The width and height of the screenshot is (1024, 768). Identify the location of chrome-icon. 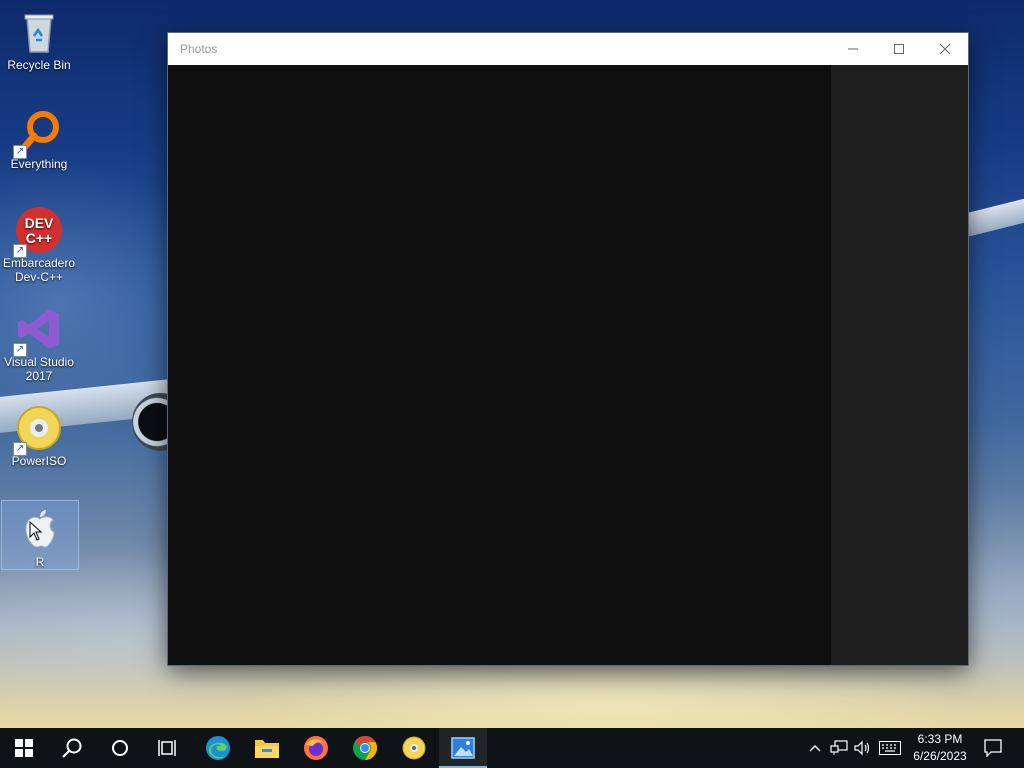
(365, 748).